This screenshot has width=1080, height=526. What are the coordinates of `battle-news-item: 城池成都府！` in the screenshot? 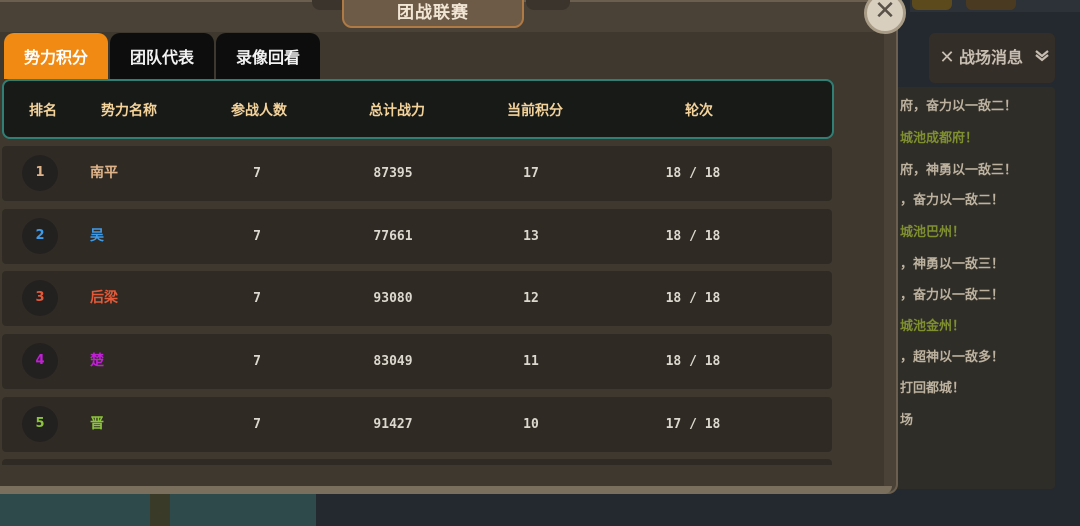 It's located at (939, 138).